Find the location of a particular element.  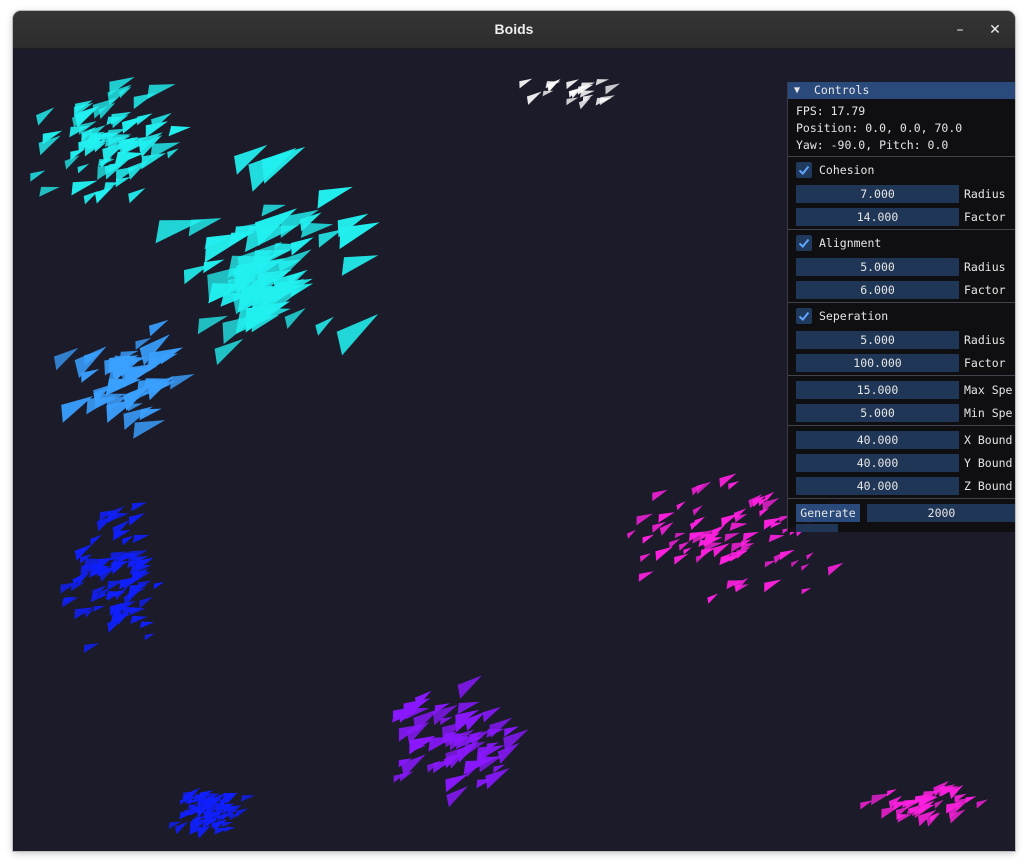

generate-button: Generate is located at coordinates (828, 513).